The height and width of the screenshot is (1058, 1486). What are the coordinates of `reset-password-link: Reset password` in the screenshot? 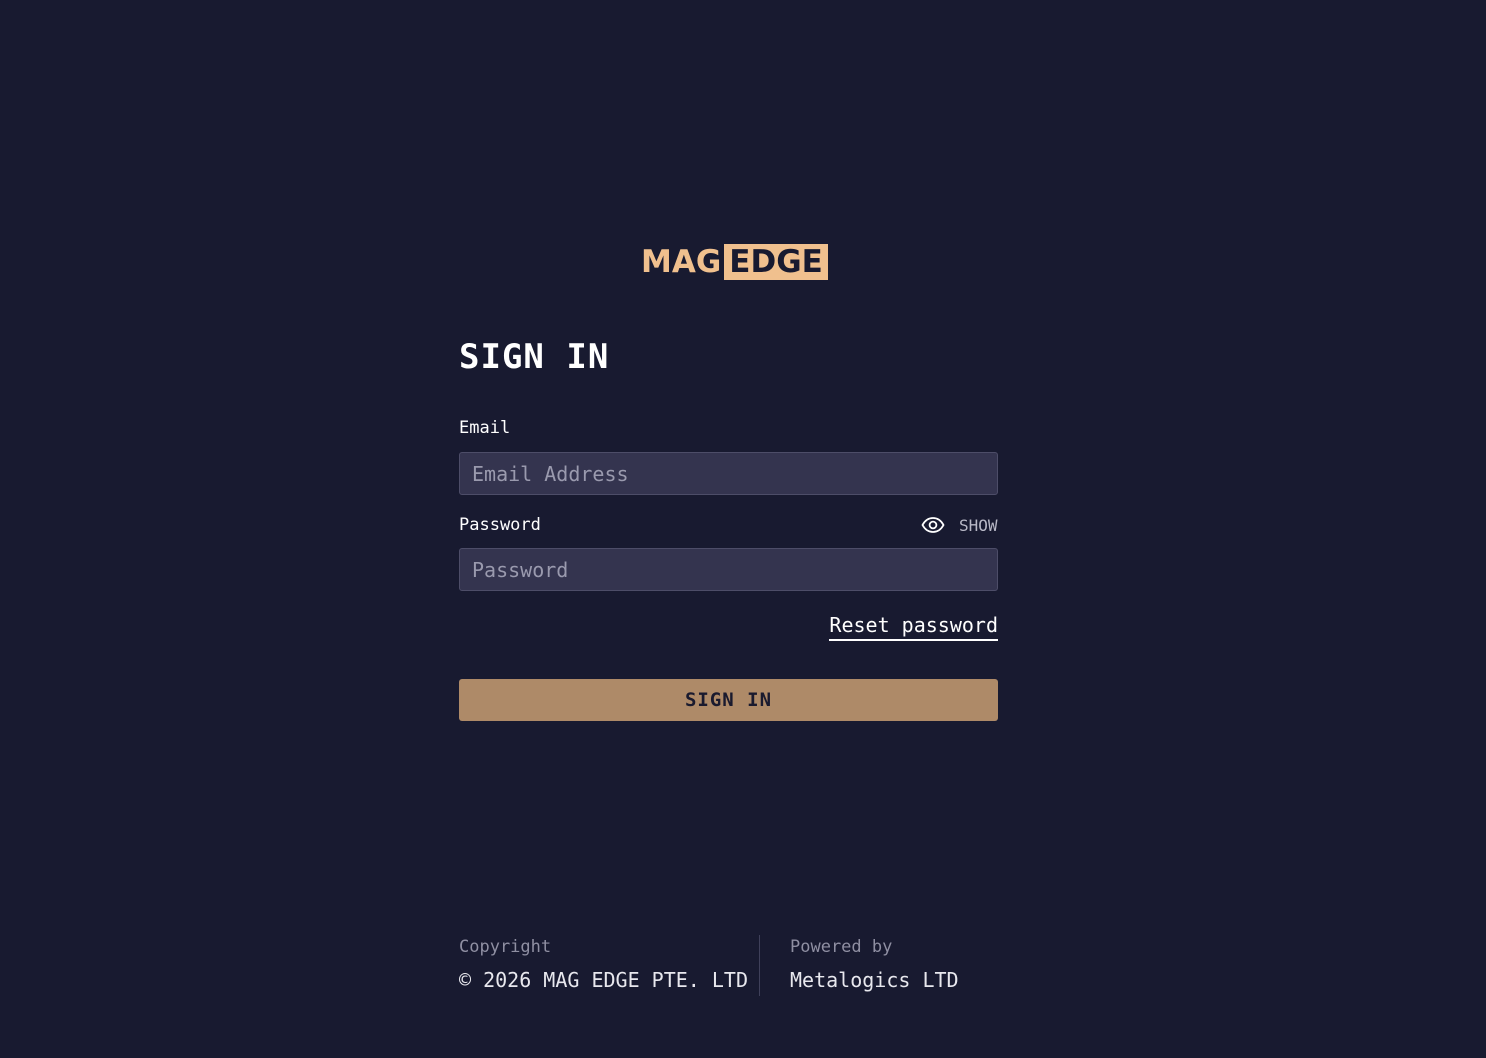 It's located at (913, 626).